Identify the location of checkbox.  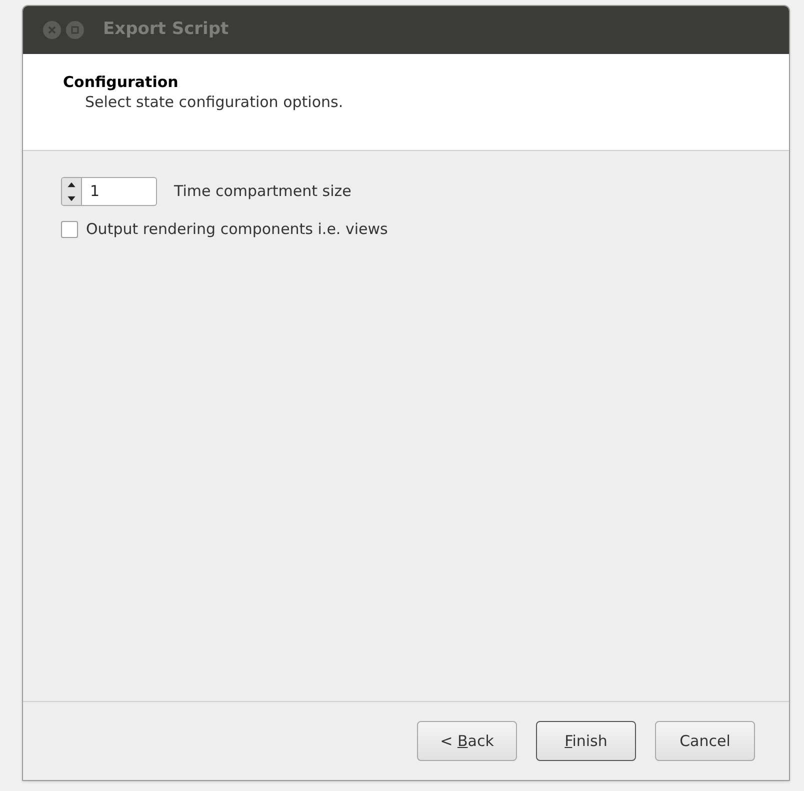
(69, 229).